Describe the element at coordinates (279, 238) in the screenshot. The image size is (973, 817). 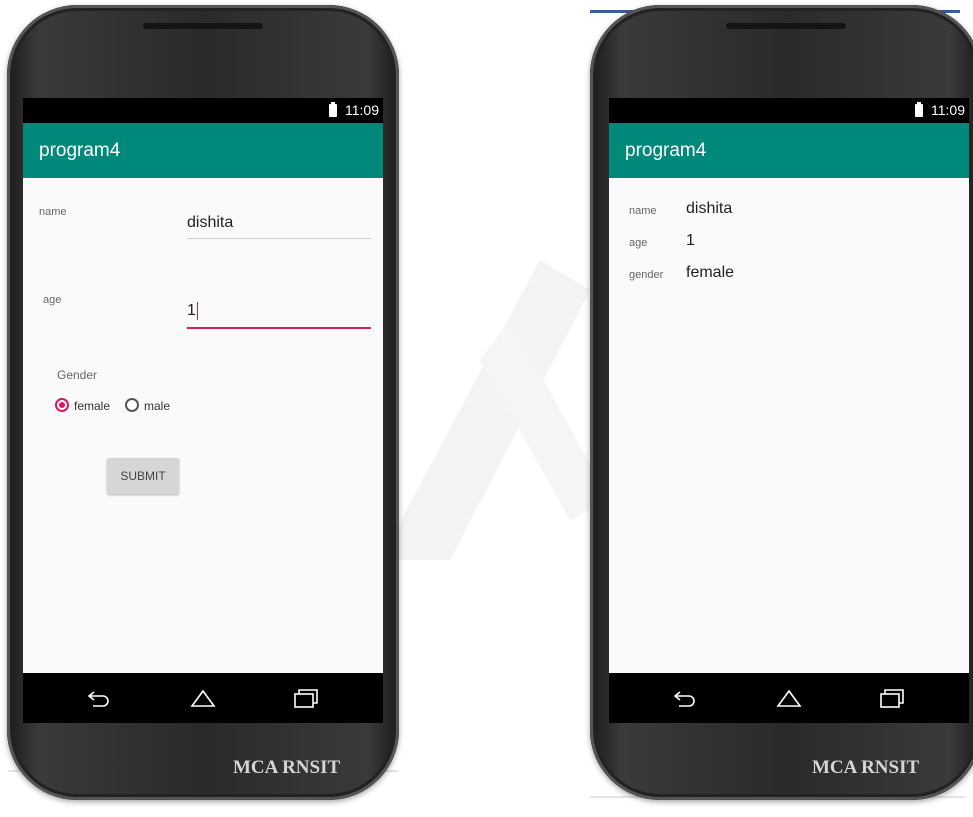
I see `name-input-underline` at that location.